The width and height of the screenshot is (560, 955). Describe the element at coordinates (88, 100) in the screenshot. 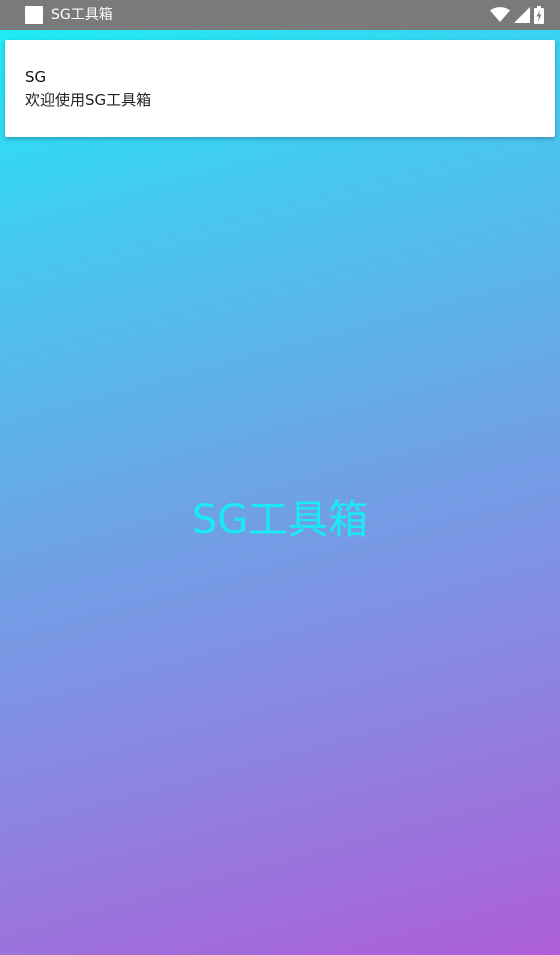

I see `notification-text: 欢迎使用SG工具箱` at that location.